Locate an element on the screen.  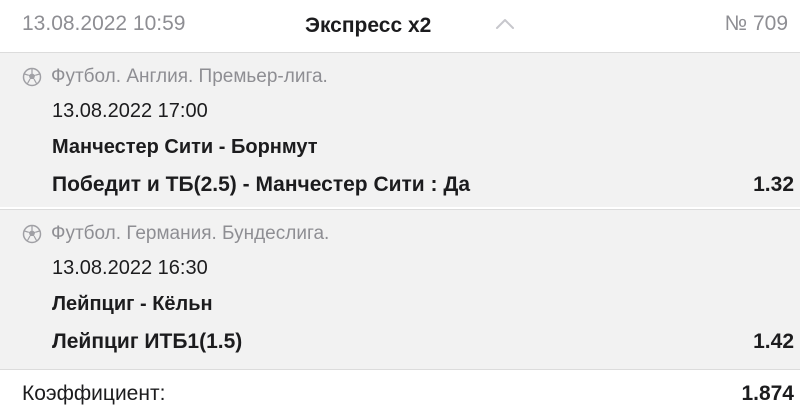
event-datetime: 13.08.2022 16:30 is located at coordinates (130, 268).